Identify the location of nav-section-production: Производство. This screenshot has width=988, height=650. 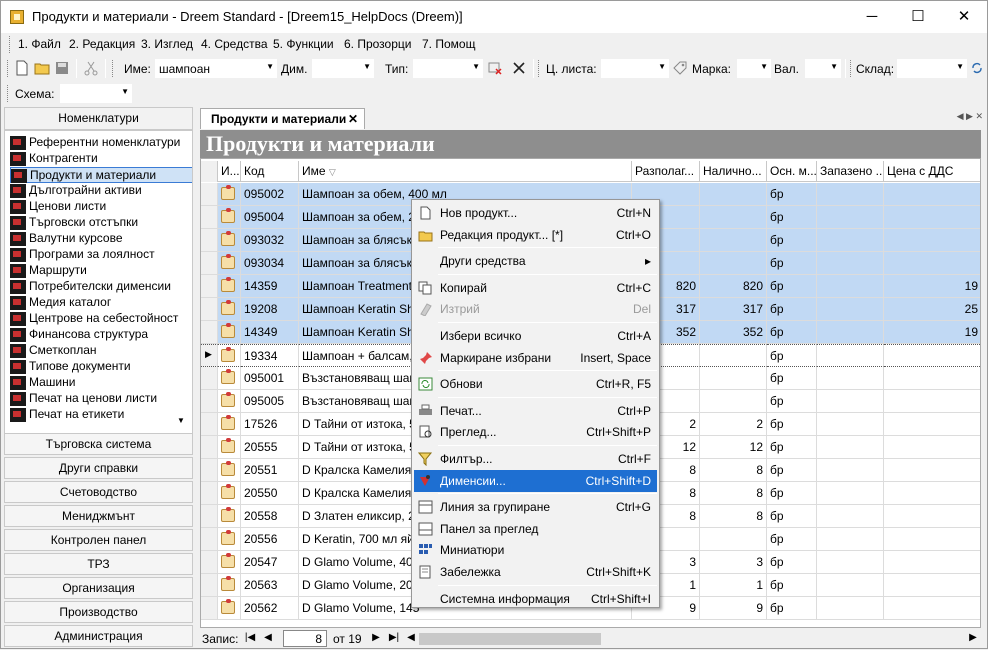
(98, 612).